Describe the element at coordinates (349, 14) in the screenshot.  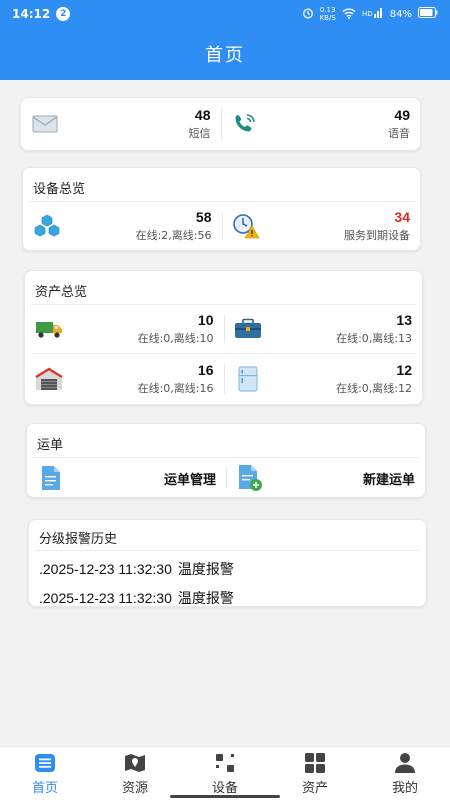
I see `wifi-icon` at that location.